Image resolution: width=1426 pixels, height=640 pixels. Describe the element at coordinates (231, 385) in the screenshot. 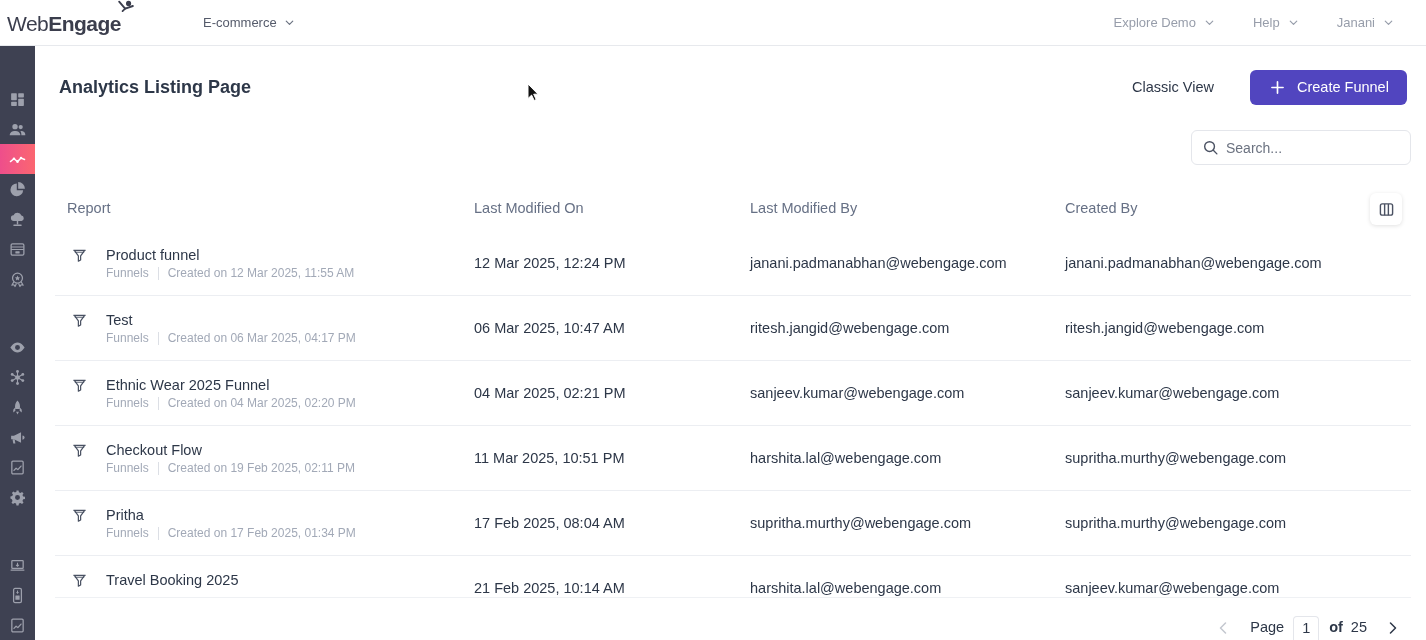

I see `report-name: Ethnic Wear 2025 Funnel` at that location.